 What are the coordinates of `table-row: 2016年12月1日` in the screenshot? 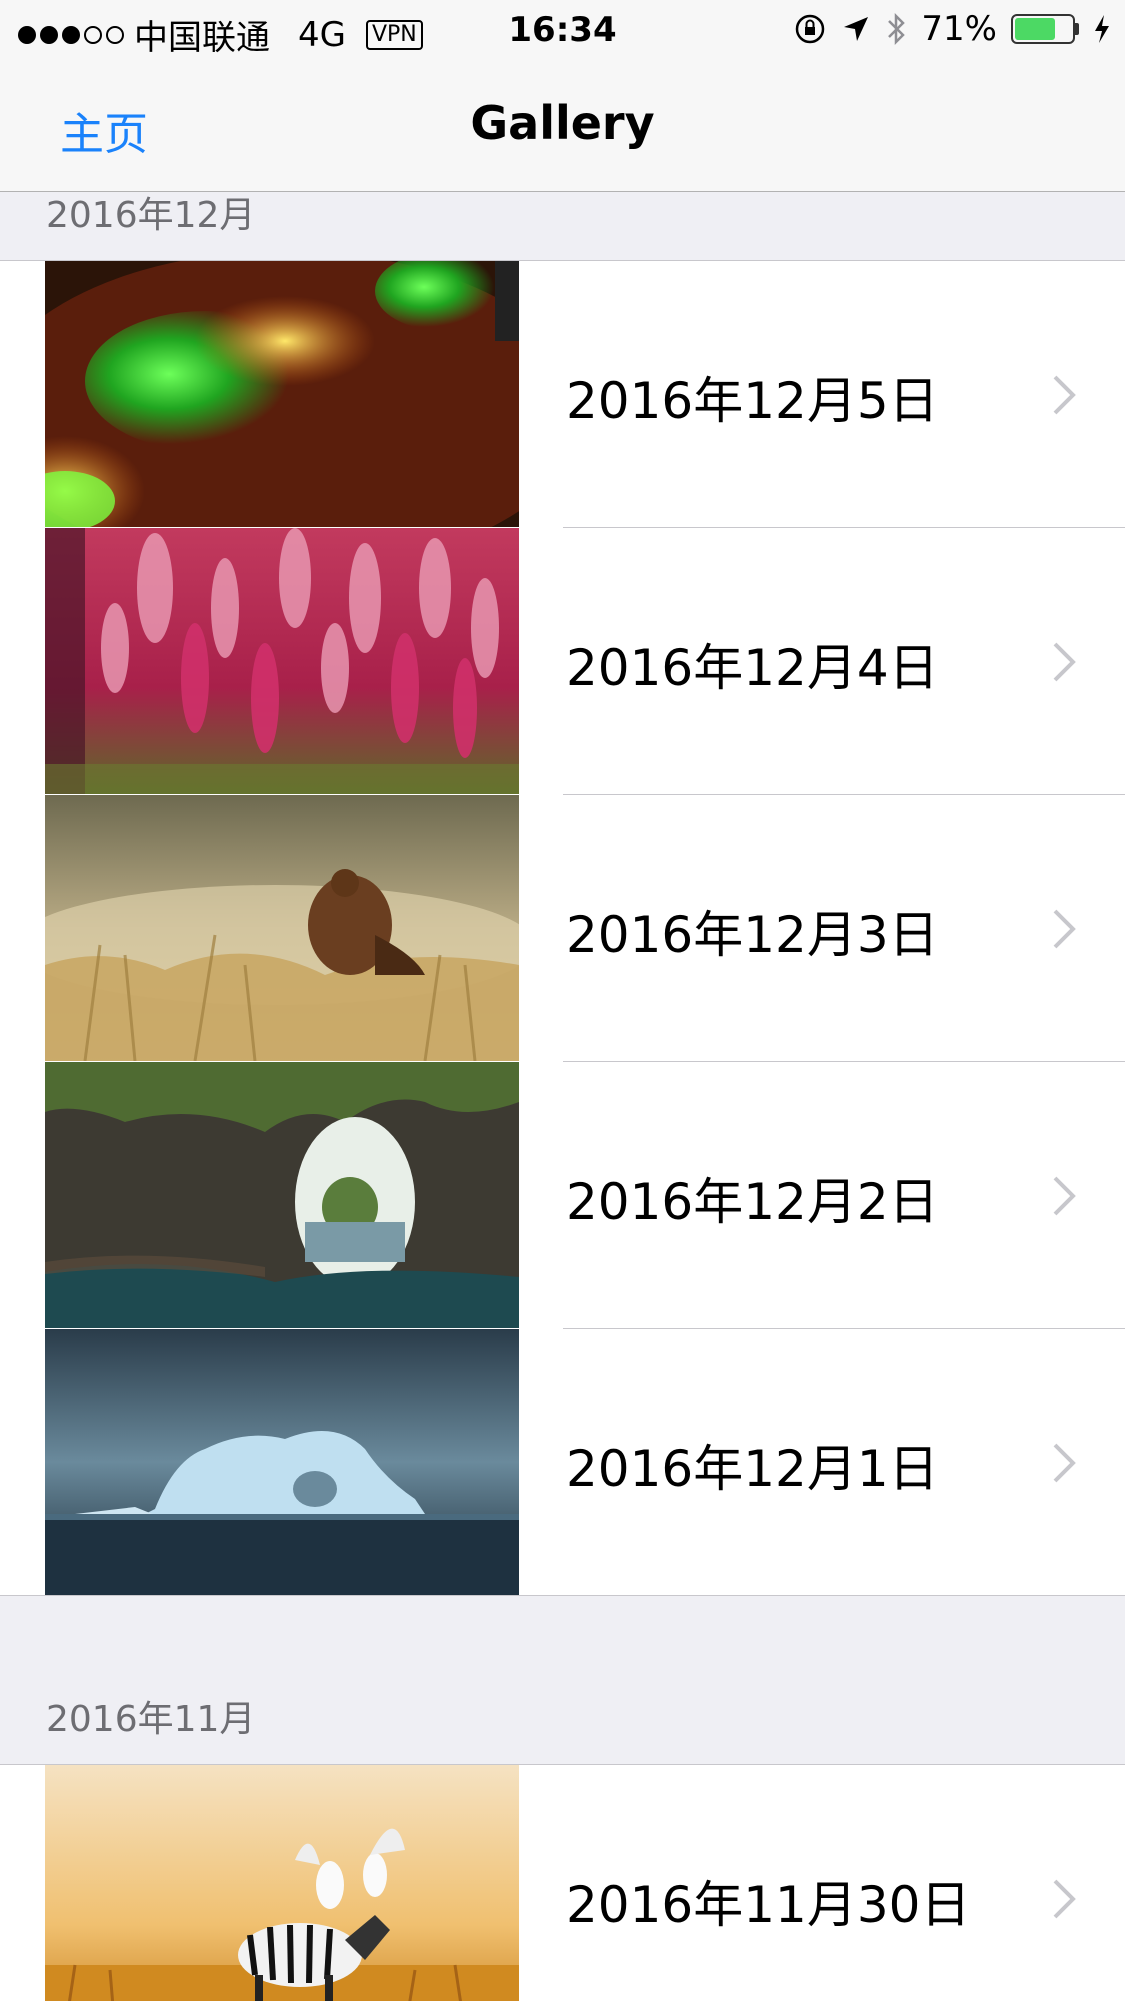 It's located at (562, 1462).